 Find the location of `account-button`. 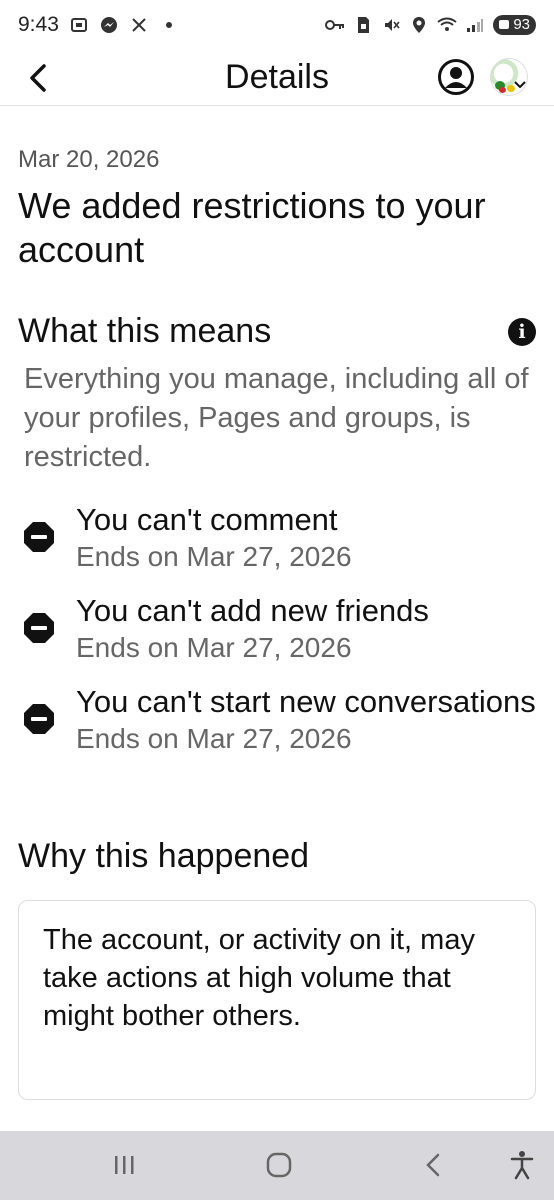

account-button is located at coordinates (456, 77).